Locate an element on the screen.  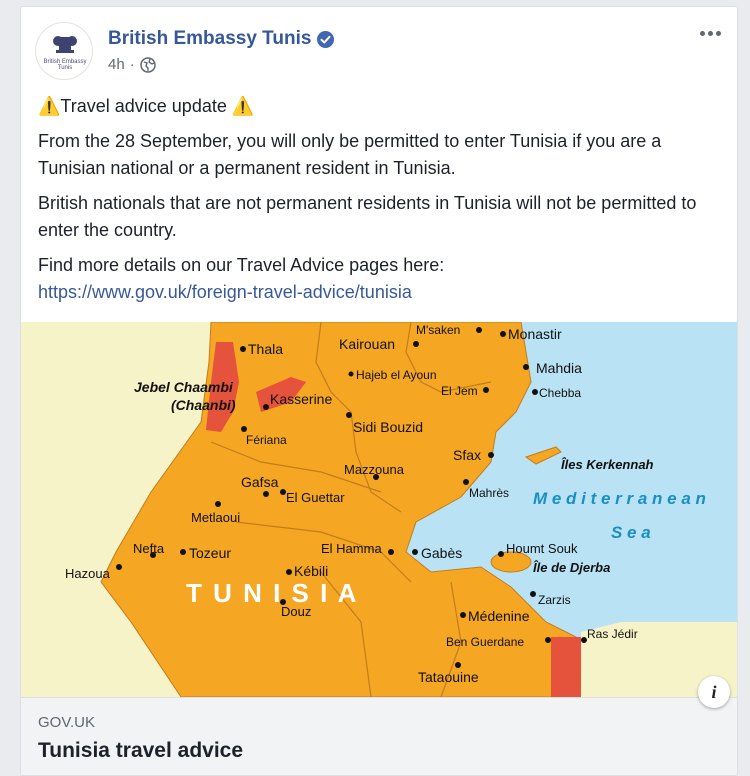
label-sea-2: S e a is located at coordinates (631, 532).